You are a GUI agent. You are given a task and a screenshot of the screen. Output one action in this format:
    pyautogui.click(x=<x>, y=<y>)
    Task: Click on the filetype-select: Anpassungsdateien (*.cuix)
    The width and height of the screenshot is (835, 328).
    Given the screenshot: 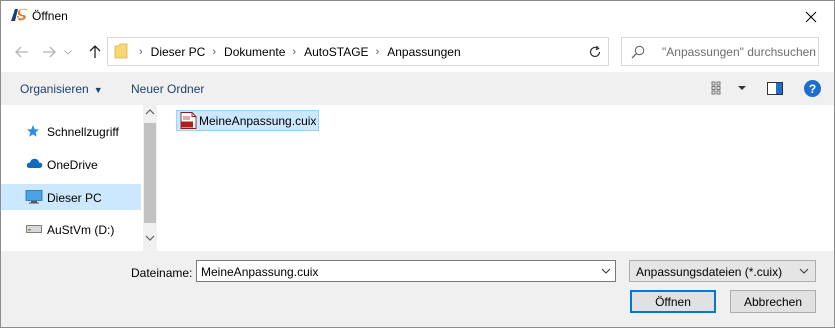 What is the action you would take?
    pyautogui.click(x=722, y=271)
    